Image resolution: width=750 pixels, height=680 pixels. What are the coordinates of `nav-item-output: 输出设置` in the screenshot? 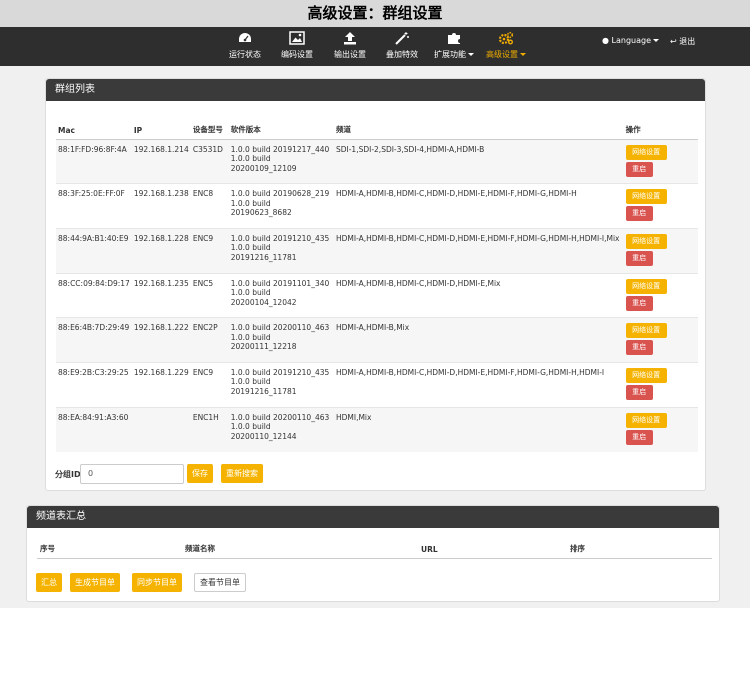 It's located at (350, 46).